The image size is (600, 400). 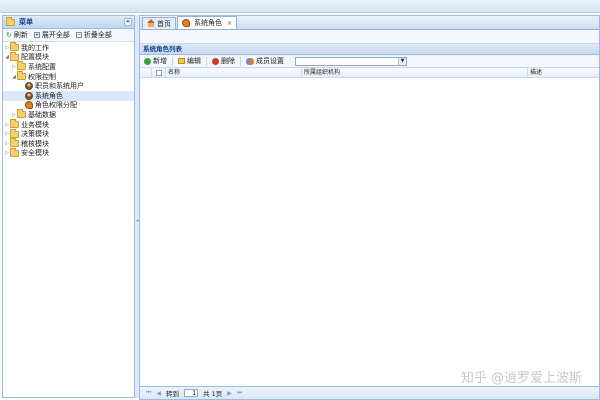 I want to click on collapse-panel-button: «, so click(x=128, y=22).